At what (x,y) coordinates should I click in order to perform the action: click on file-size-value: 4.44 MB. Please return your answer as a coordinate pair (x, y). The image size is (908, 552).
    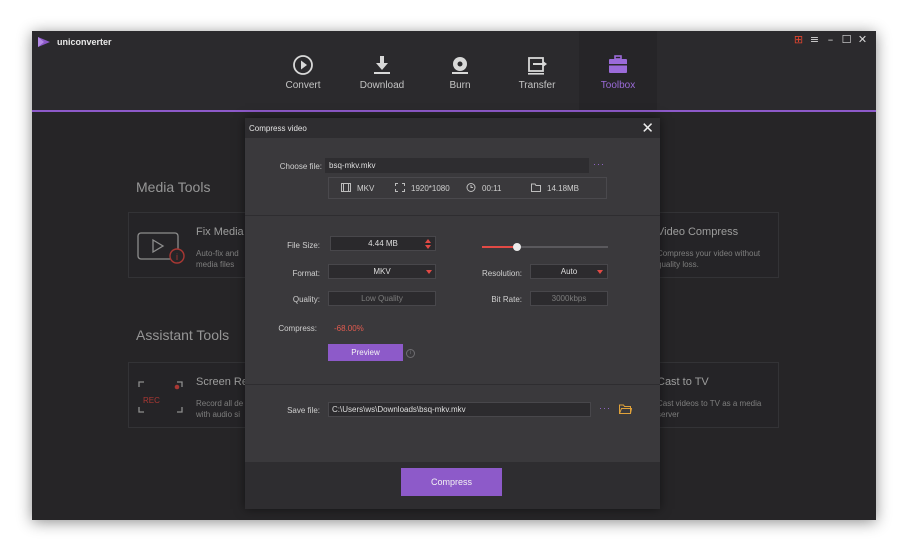
    Looking at the image, I should click on (383, 243).